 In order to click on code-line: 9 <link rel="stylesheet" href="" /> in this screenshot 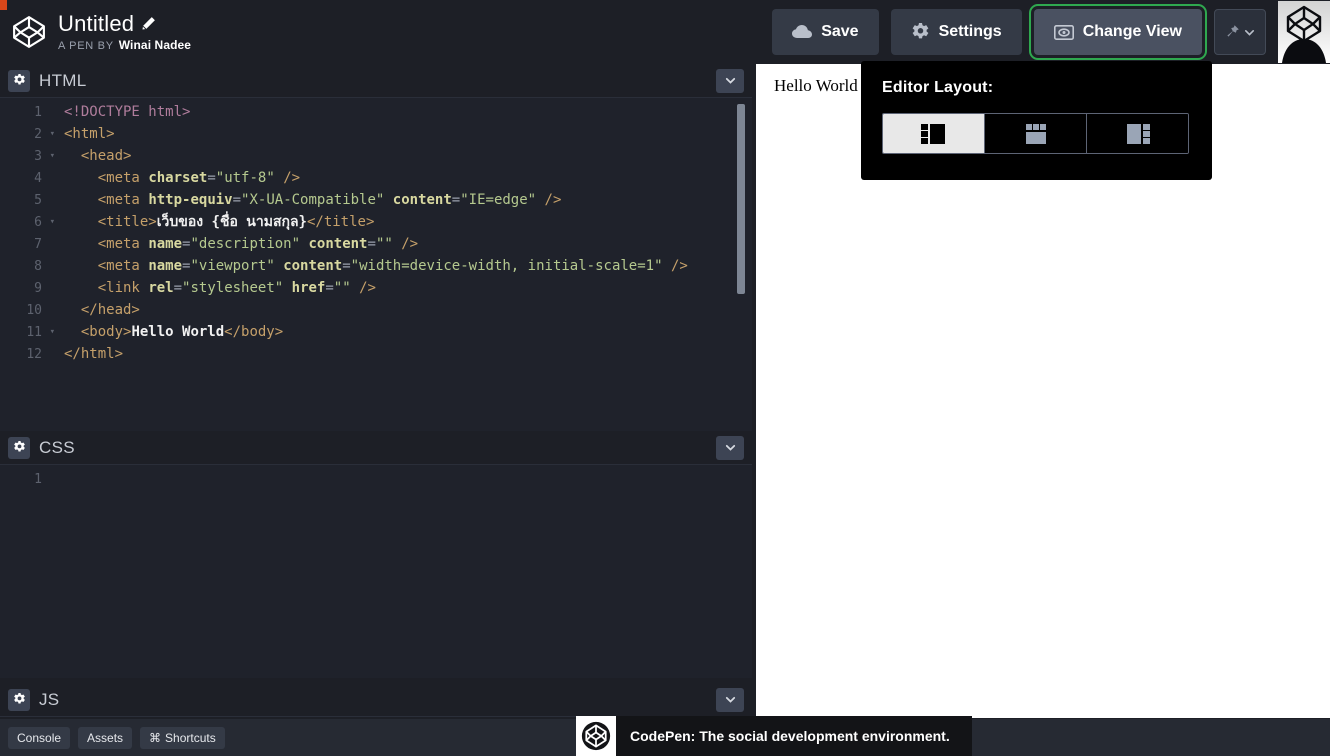, I will do `click(376, 288)`.